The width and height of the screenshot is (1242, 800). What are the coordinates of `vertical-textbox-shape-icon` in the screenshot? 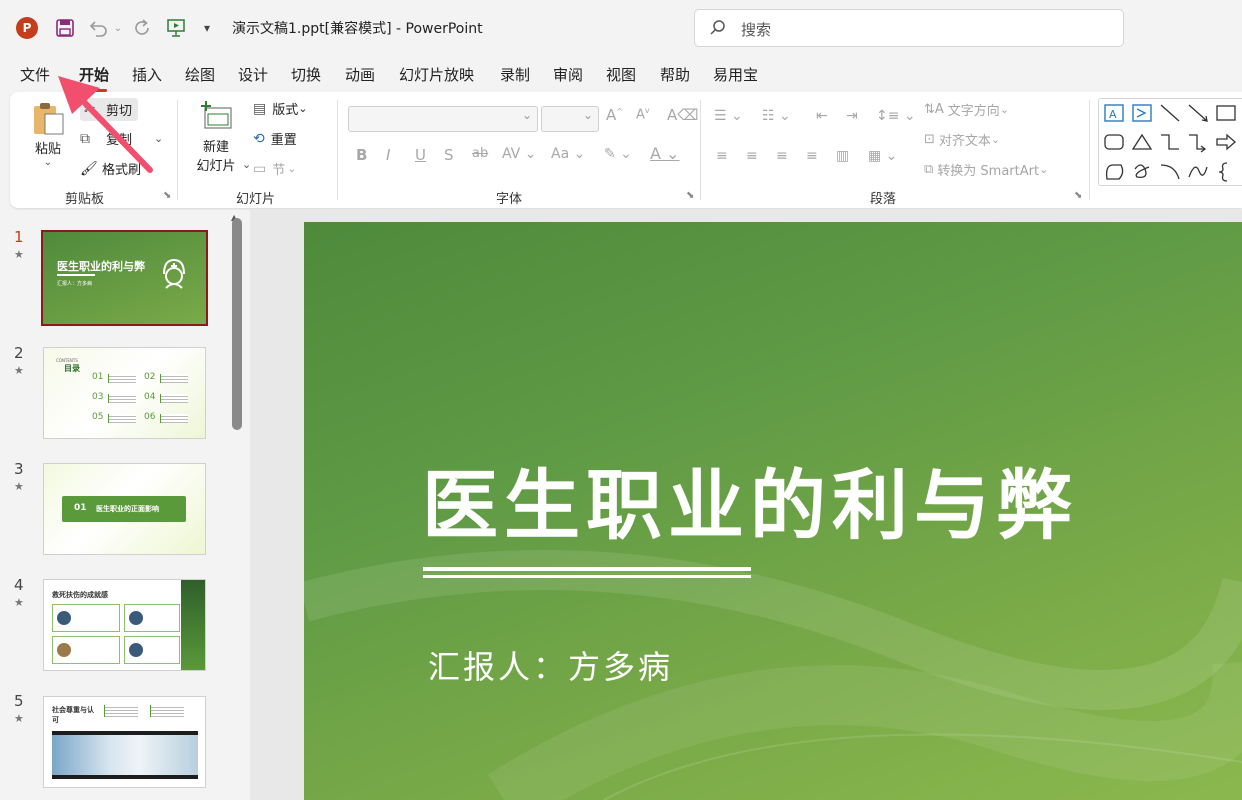 It's located at (1142, 113).